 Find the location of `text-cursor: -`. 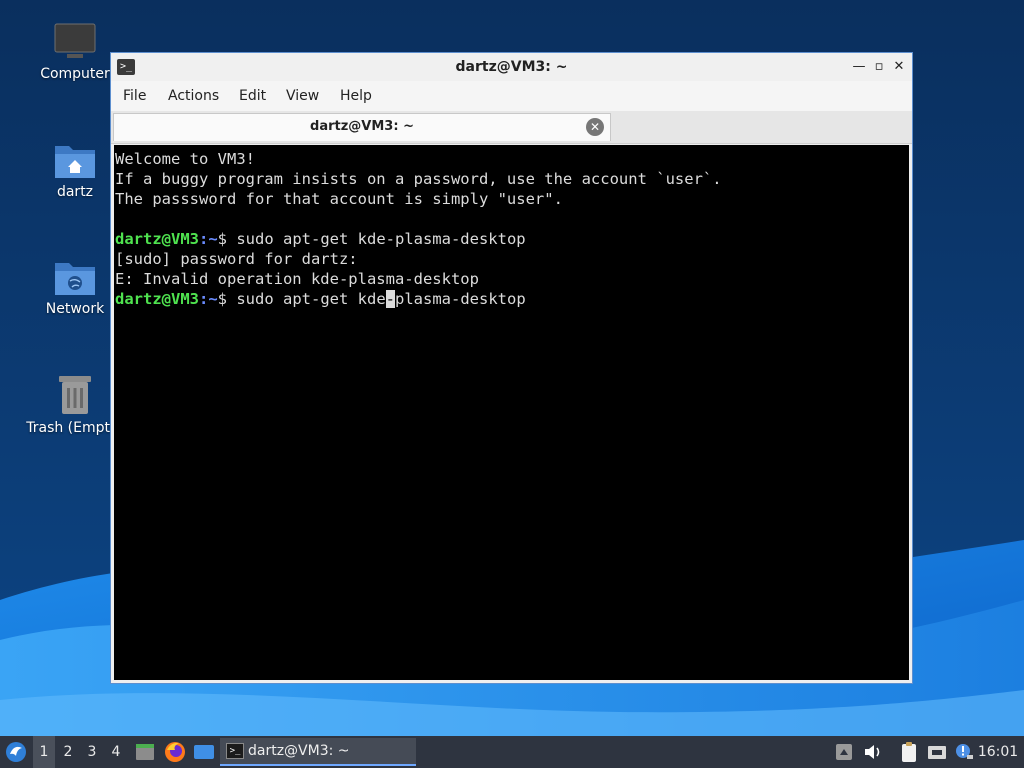

text-cursor: - is located at coordinates (390, 299).